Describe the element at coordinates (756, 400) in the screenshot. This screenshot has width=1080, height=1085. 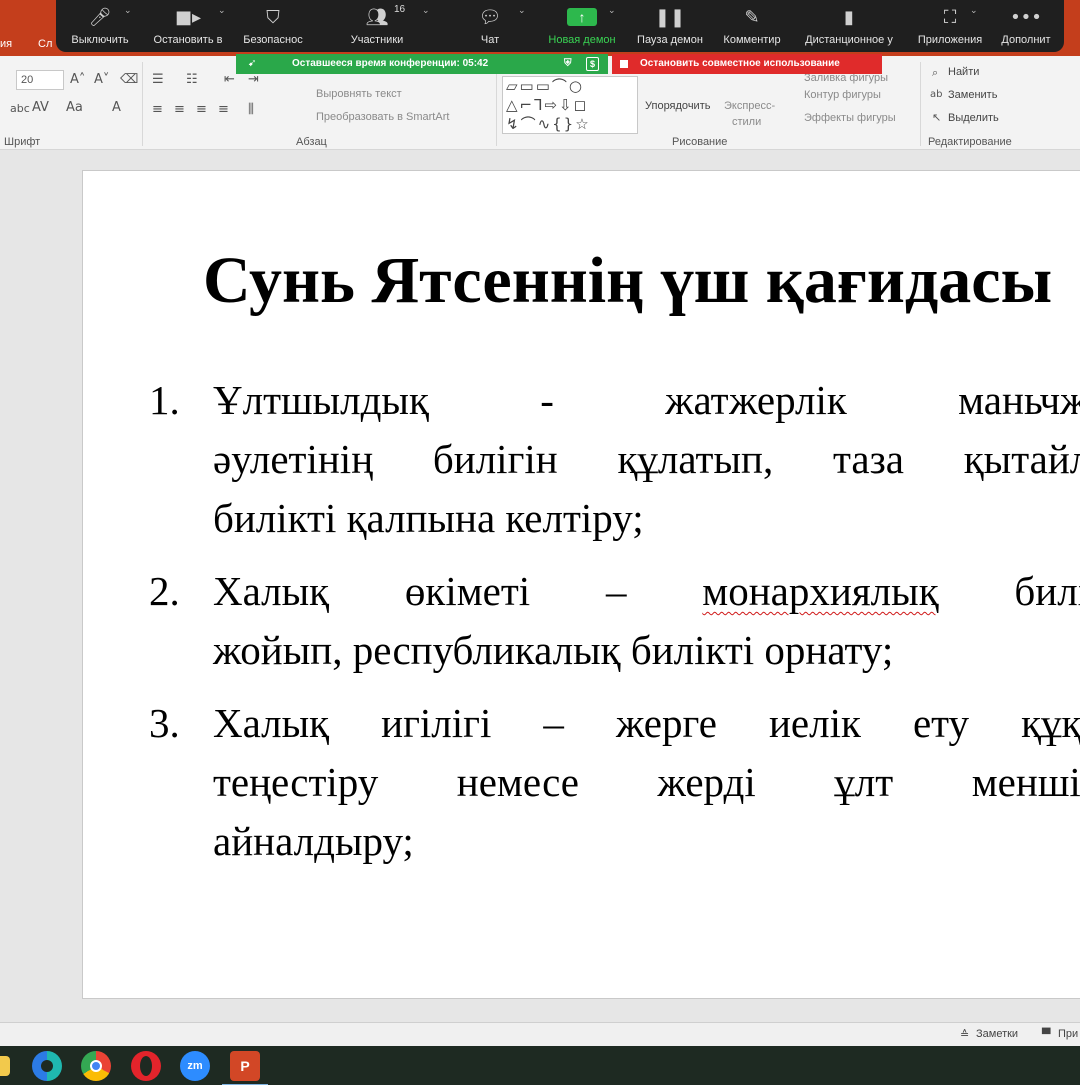
I see `word: жатжерлік` at that location.